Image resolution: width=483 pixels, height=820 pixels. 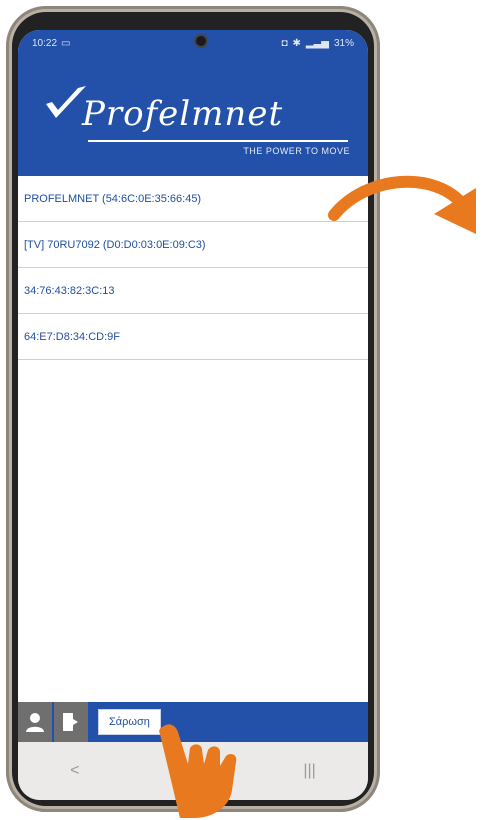 What do you see at coordinates (343, 43) in the screenshot?
I see `battery-level: 31%` at bounding box center [343, 43].